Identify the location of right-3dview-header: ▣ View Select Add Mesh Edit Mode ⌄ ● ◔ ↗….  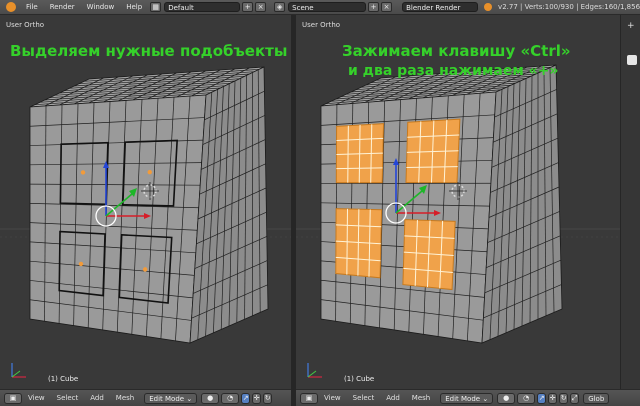
(468, 397).